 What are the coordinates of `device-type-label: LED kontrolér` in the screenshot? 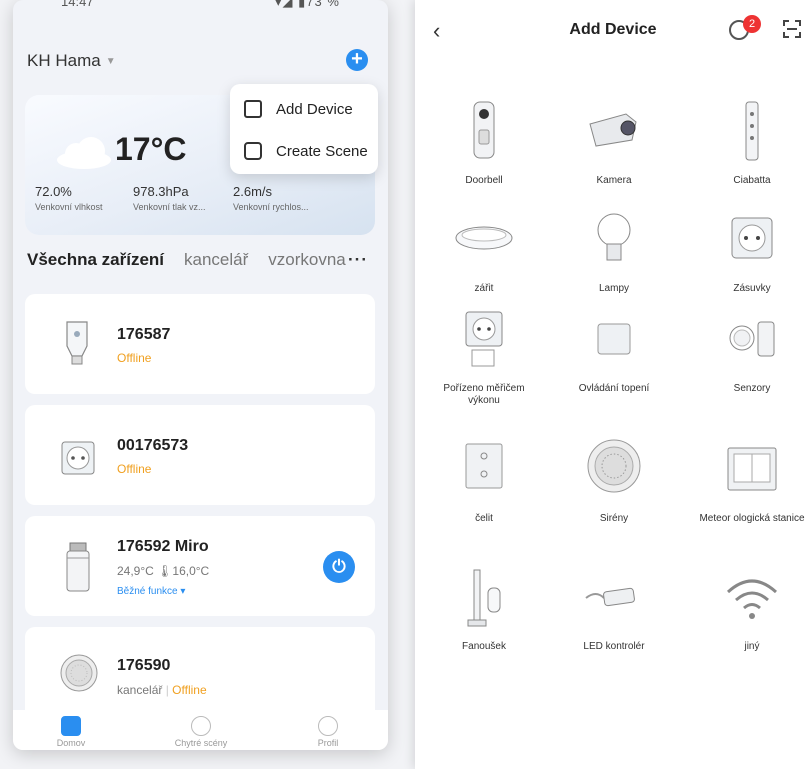 It's located at (614, 646).